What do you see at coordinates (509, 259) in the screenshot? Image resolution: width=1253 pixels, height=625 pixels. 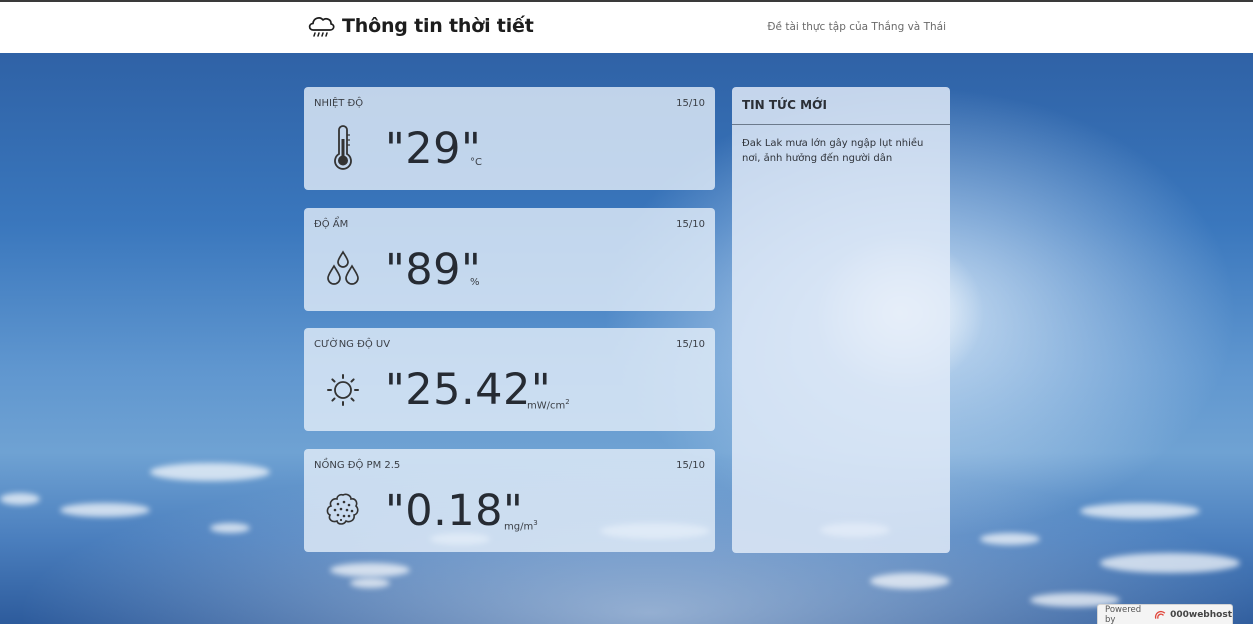 I see `humidity-card: ĐỘ ẨM 15/10 "89" %` at bounding box center [509, 259].